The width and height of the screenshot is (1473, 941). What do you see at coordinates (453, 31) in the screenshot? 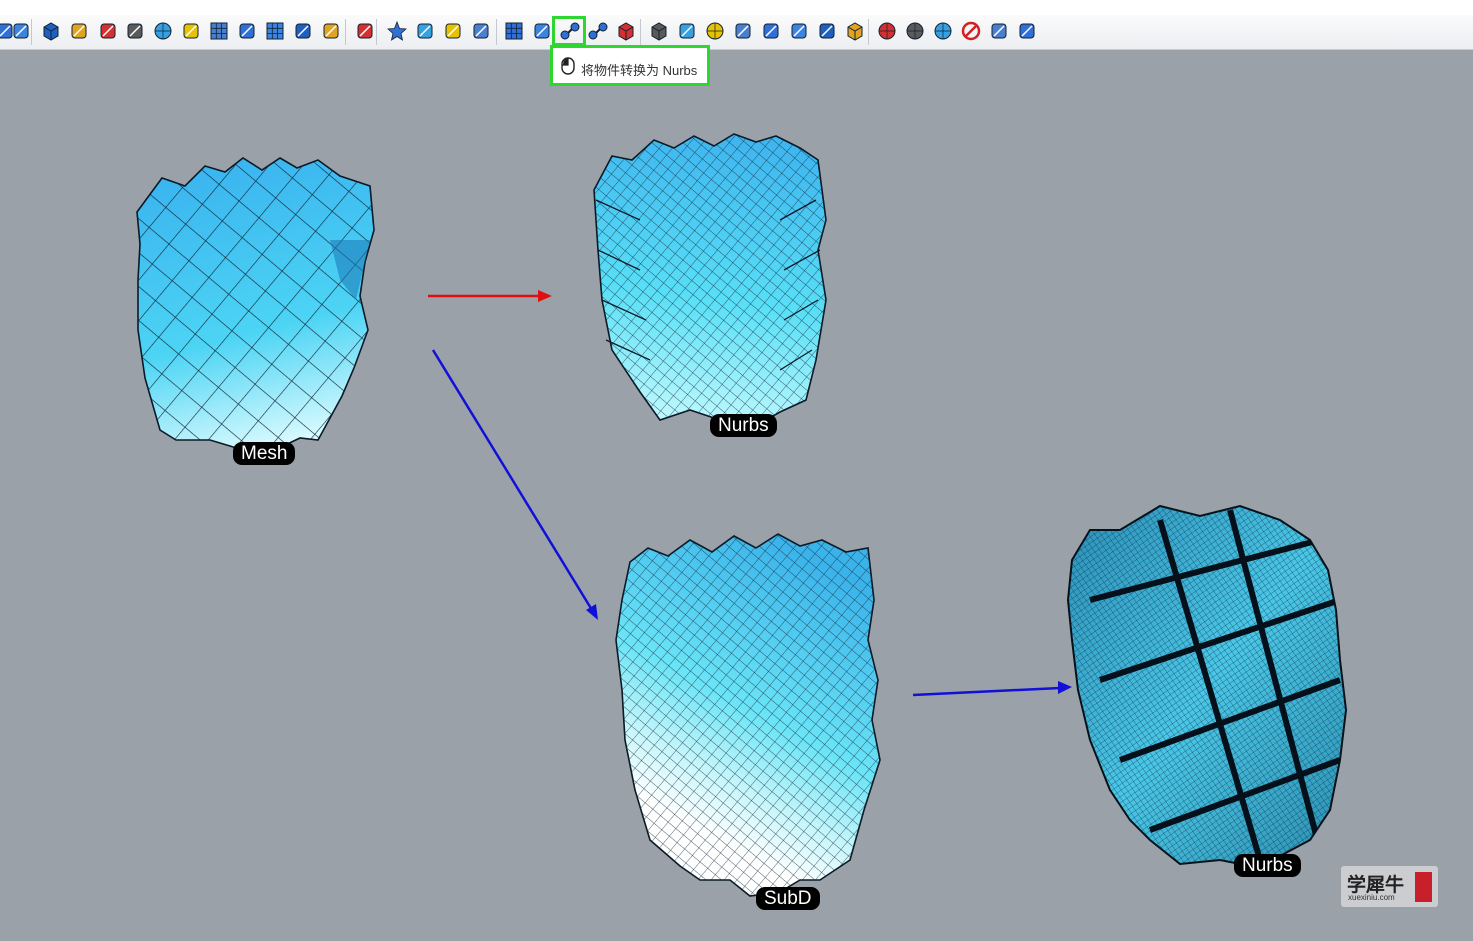
I see `drape-icon` at bounding box center [453, 31].